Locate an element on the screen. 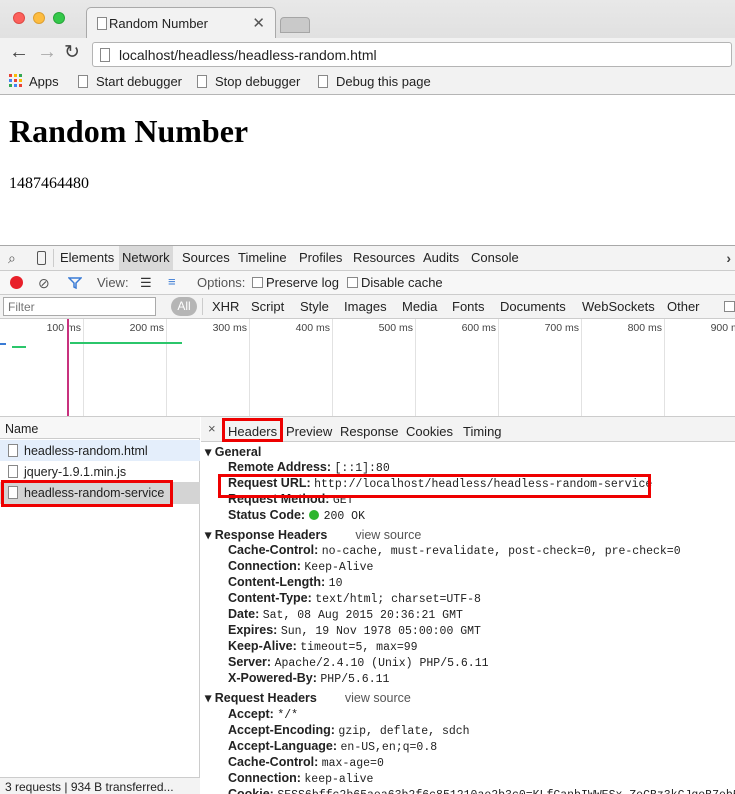 Image resolution: width=735 pixels, height=794 pixels. header-row: Connection: Keep-Alive is located at coordinates (300, 566).